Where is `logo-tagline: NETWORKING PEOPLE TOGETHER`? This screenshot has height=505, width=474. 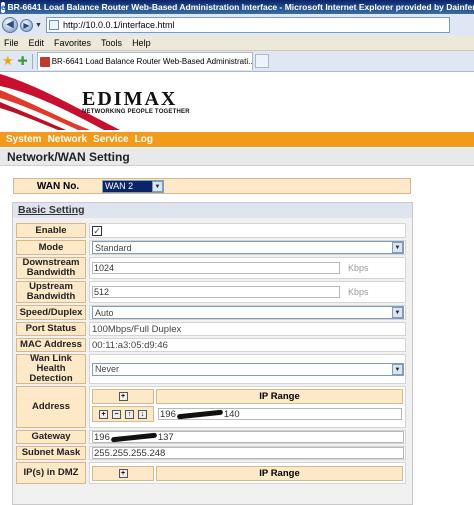 logo-tagline: NETWORKING PEOPLE TOGETHER is located at coordinates (136, 112).